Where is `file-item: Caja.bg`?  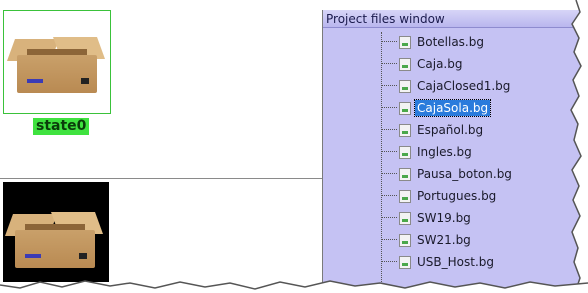 file-item: Caja.bg is located at coordinates (422, 64).